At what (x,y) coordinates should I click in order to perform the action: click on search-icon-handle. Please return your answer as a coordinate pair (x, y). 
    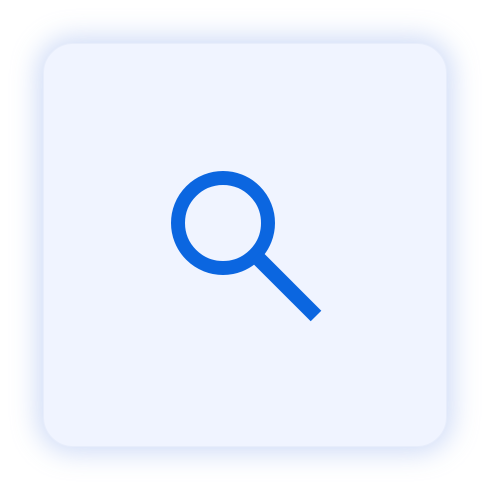
    Looking at the image, I should click on (286, 286).